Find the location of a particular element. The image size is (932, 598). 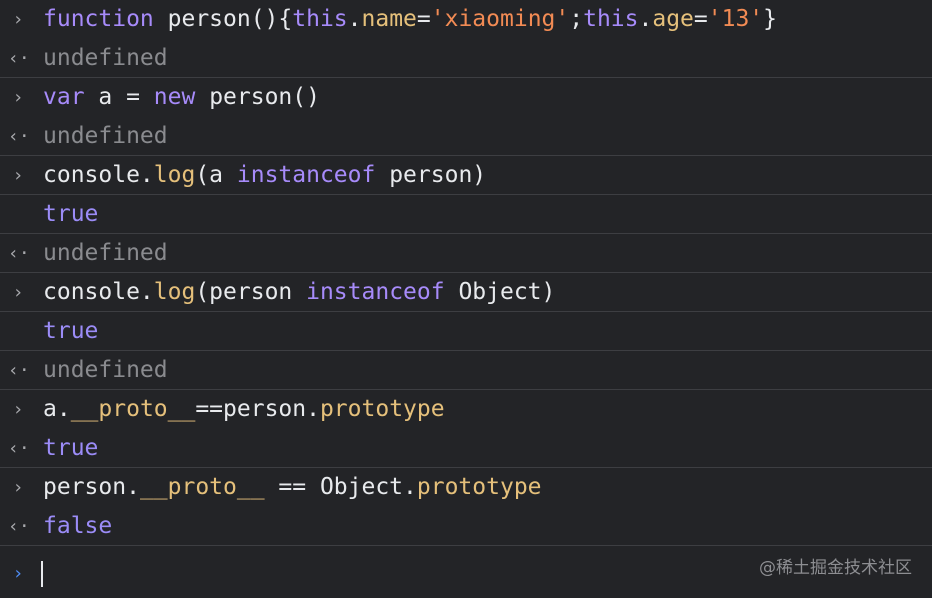

prompt-chevron-icon: › is located at coordinates (18, 573).